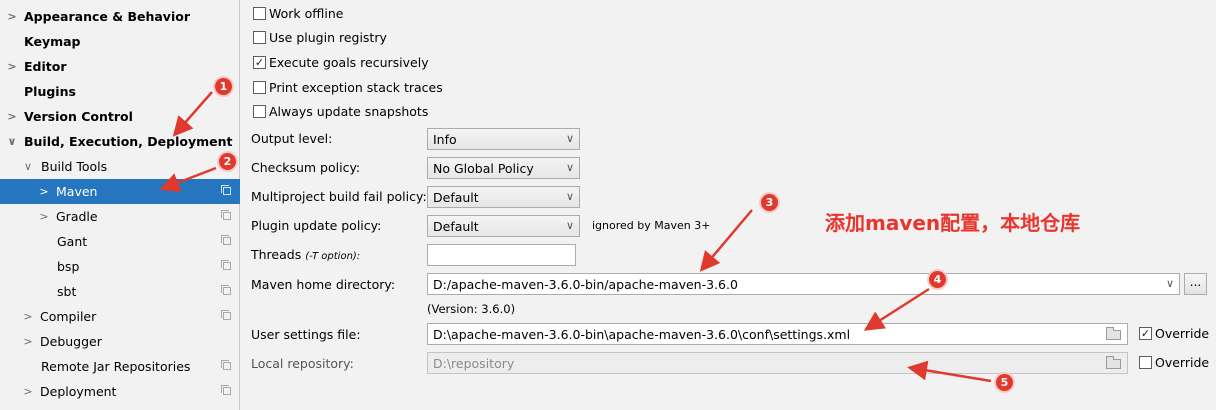 The width and height of the screenshot is (1216, 410). I want to click on sidebar-item-label: Remote Jar Repositories, so click(116, 366).